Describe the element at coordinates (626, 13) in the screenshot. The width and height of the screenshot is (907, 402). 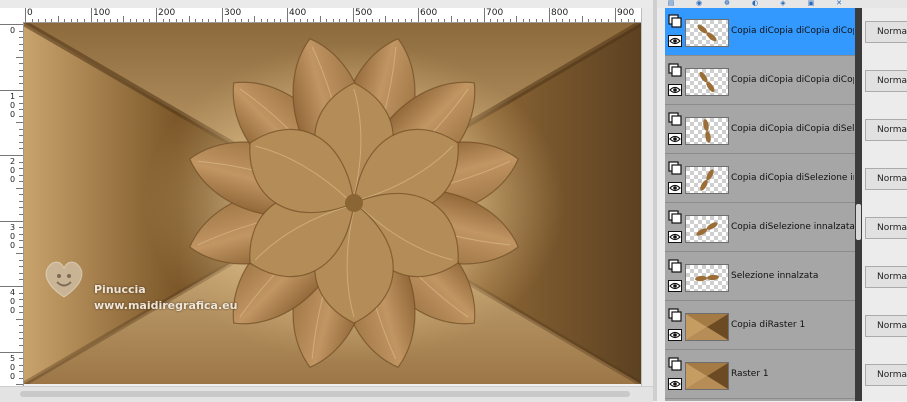
I see `ruler-label: 900` at that location.